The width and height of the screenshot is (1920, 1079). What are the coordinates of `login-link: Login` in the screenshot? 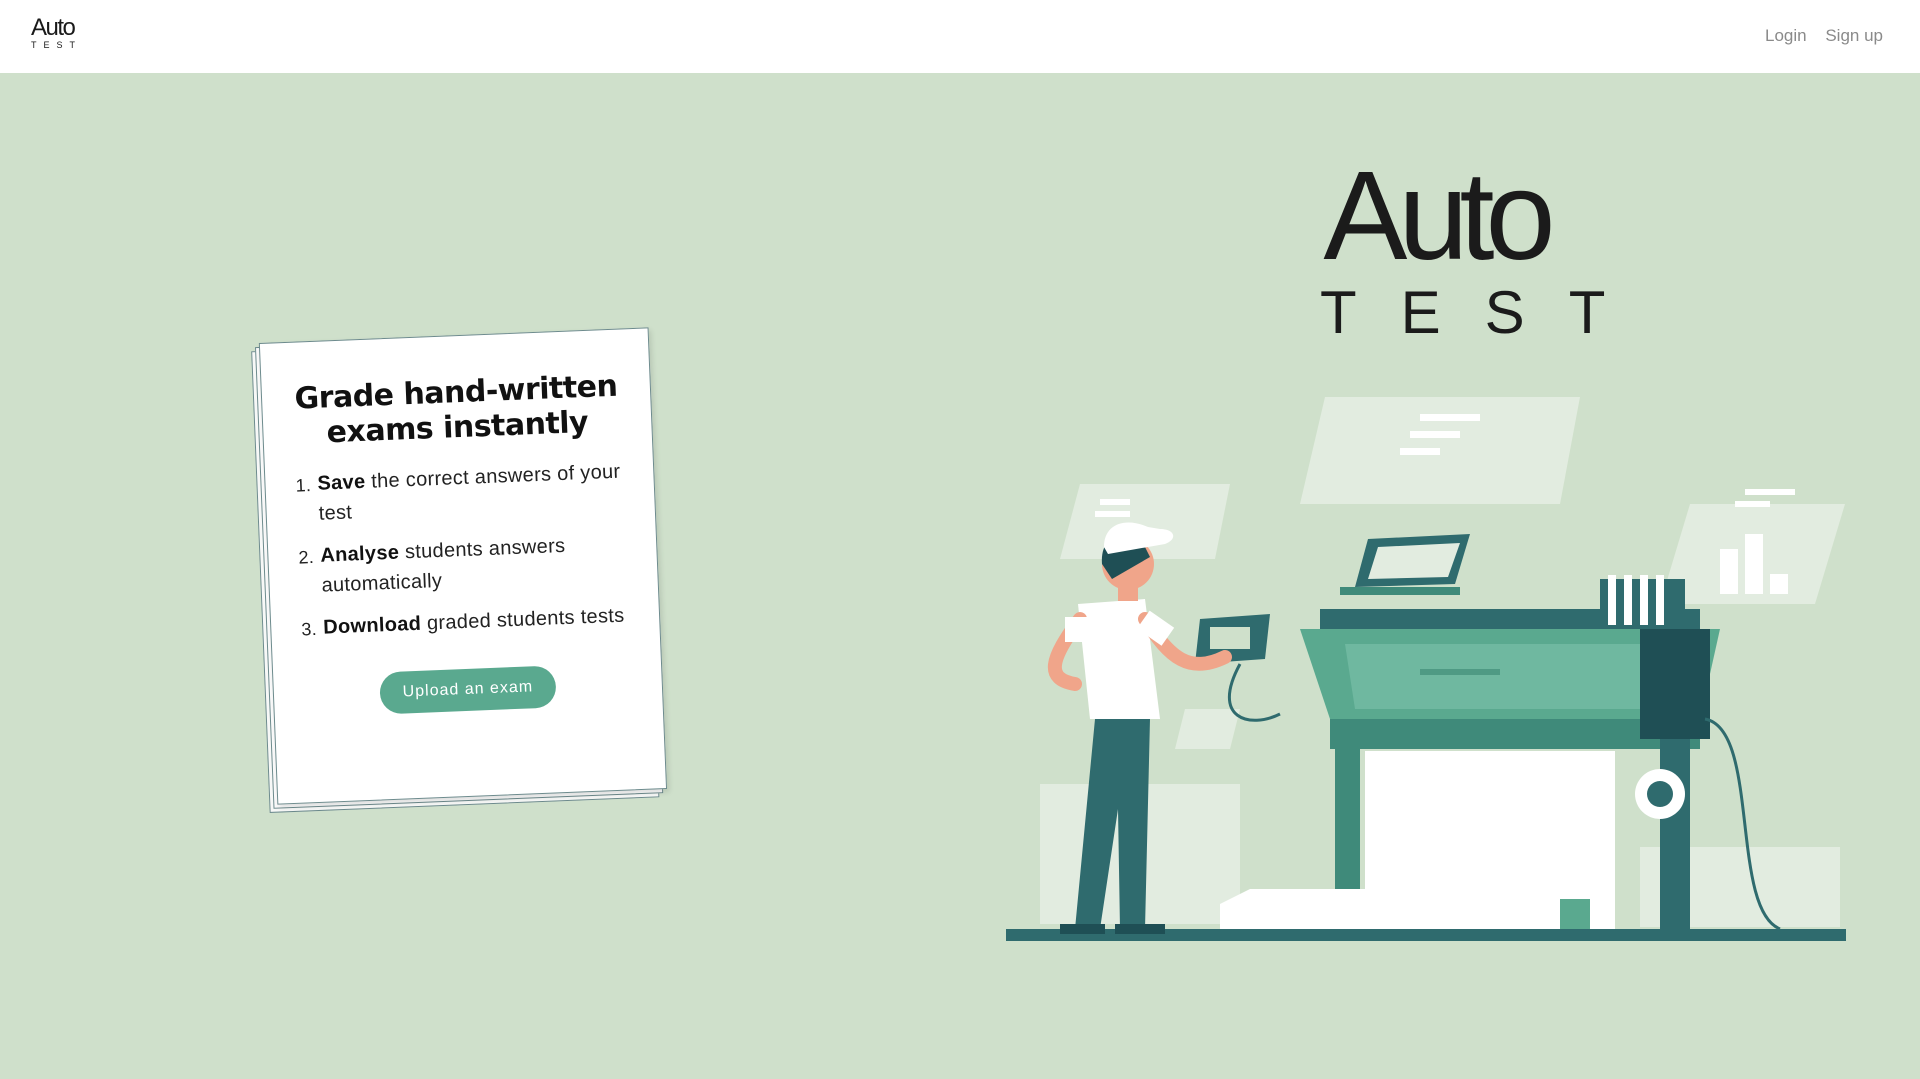 It's located at (1786, 35).